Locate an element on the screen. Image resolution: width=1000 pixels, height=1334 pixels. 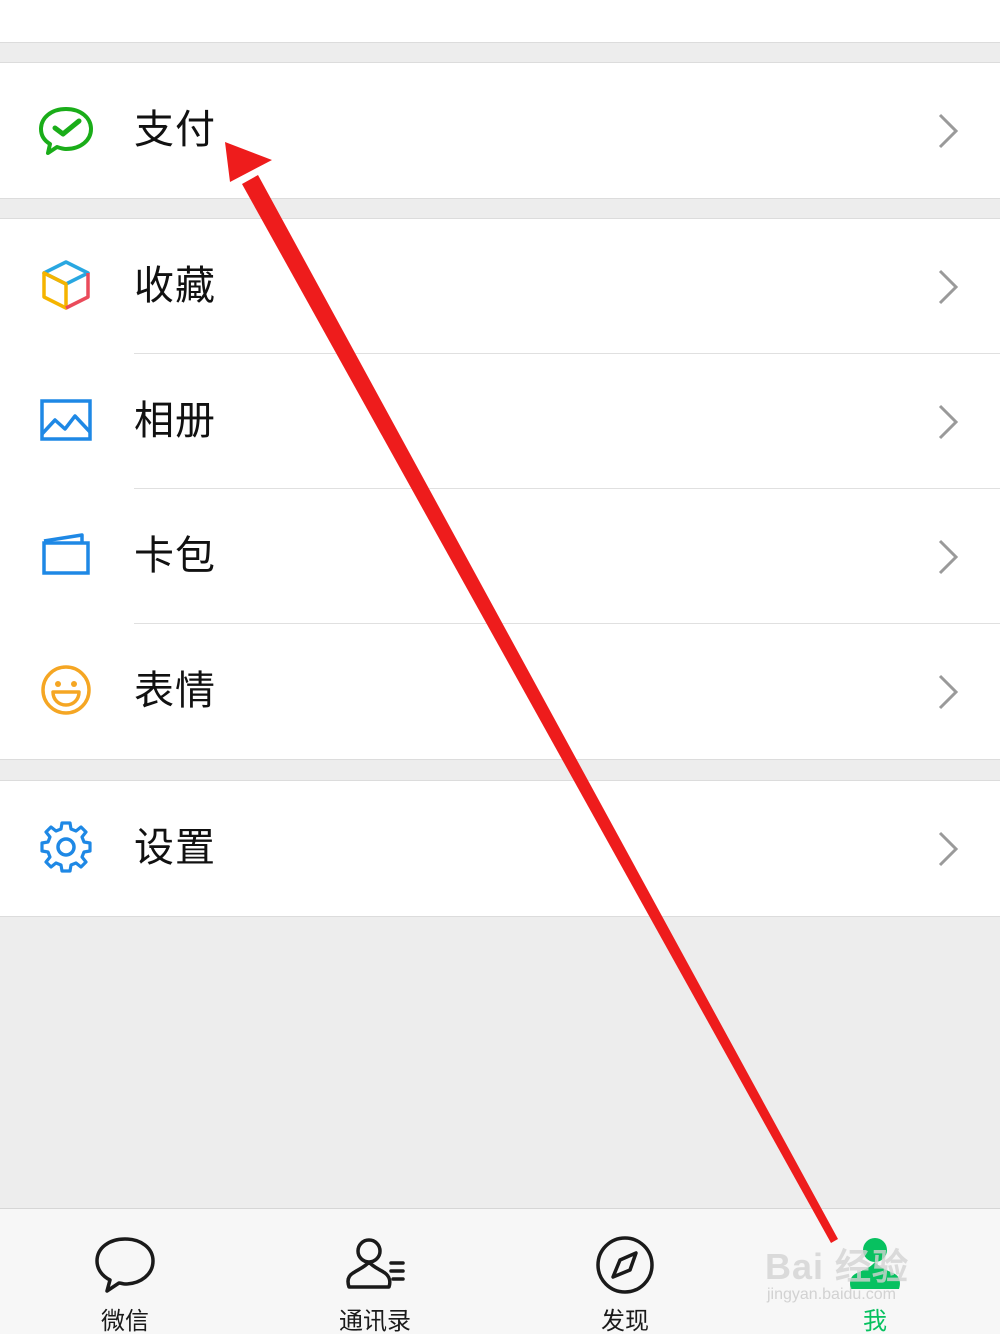
menu-item-settings: 设置 is located at coordinates (500, 848).